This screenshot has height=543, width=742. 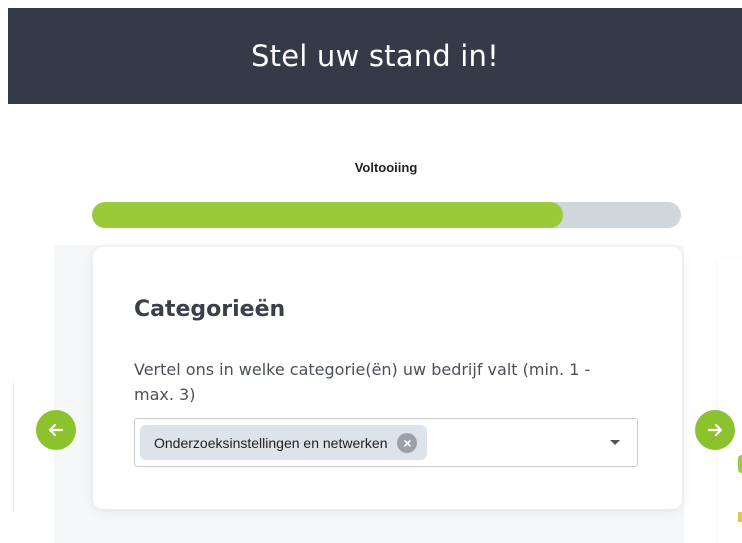 I want to click on next-card-edge, so click(x=730, y=400).